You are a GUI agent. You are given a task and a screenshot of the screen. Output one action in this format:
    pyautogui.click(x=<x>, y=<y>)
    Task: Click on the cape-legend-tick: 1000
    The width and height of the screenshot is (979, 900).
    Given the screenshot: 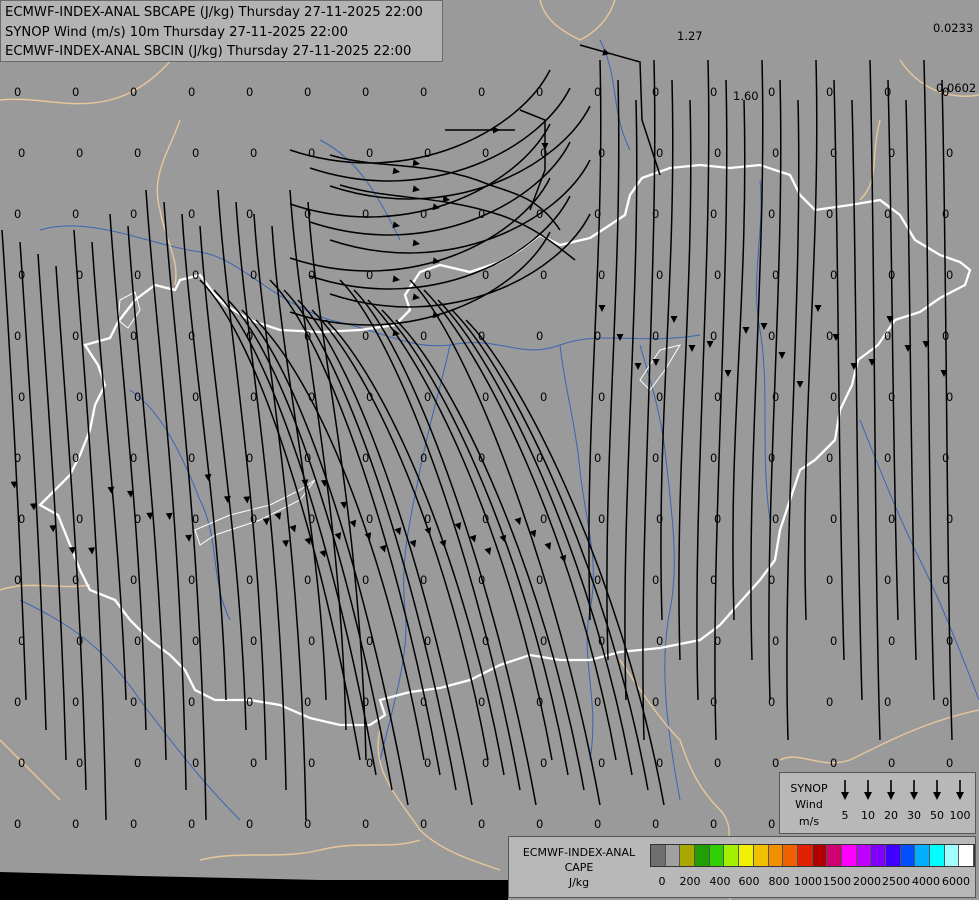 What is the action you would take?
    pyautogui.click(x=808, y=881)
    